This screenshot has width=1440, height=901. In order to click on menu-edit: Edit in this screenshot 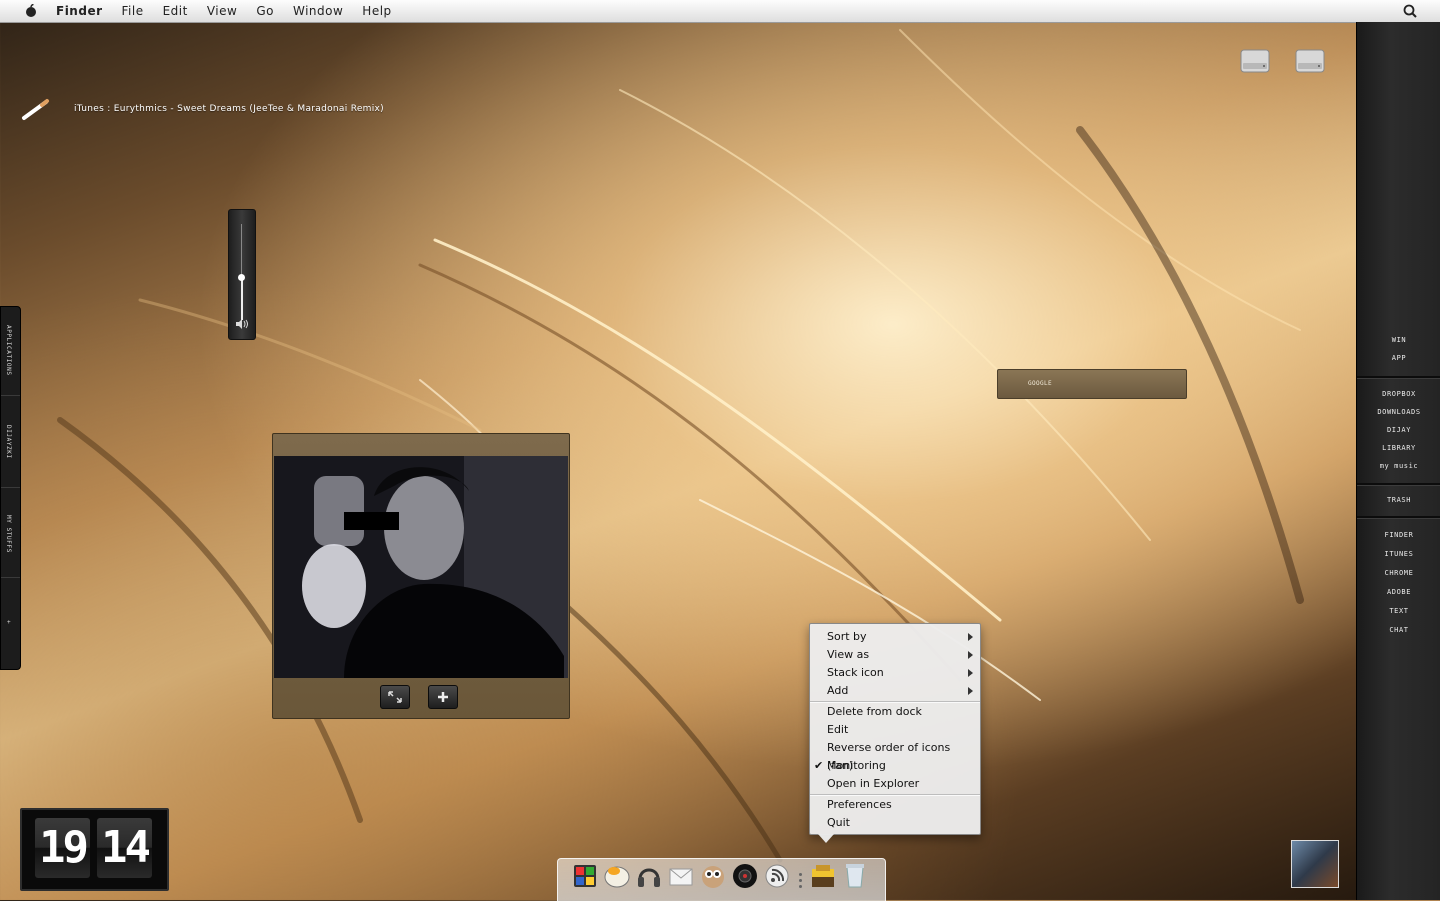, I will do `click(175, 11)`.